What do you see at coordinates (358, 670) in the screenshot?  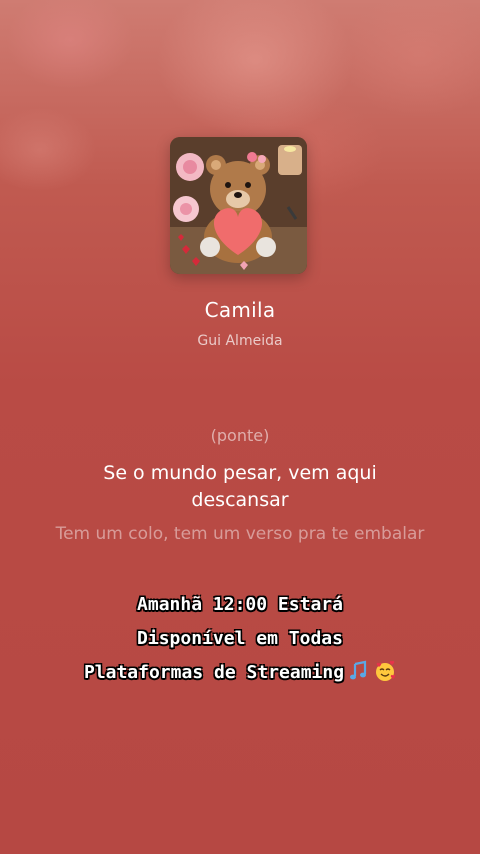 I see `music-notes-icon` at bounding box center [358, 670].